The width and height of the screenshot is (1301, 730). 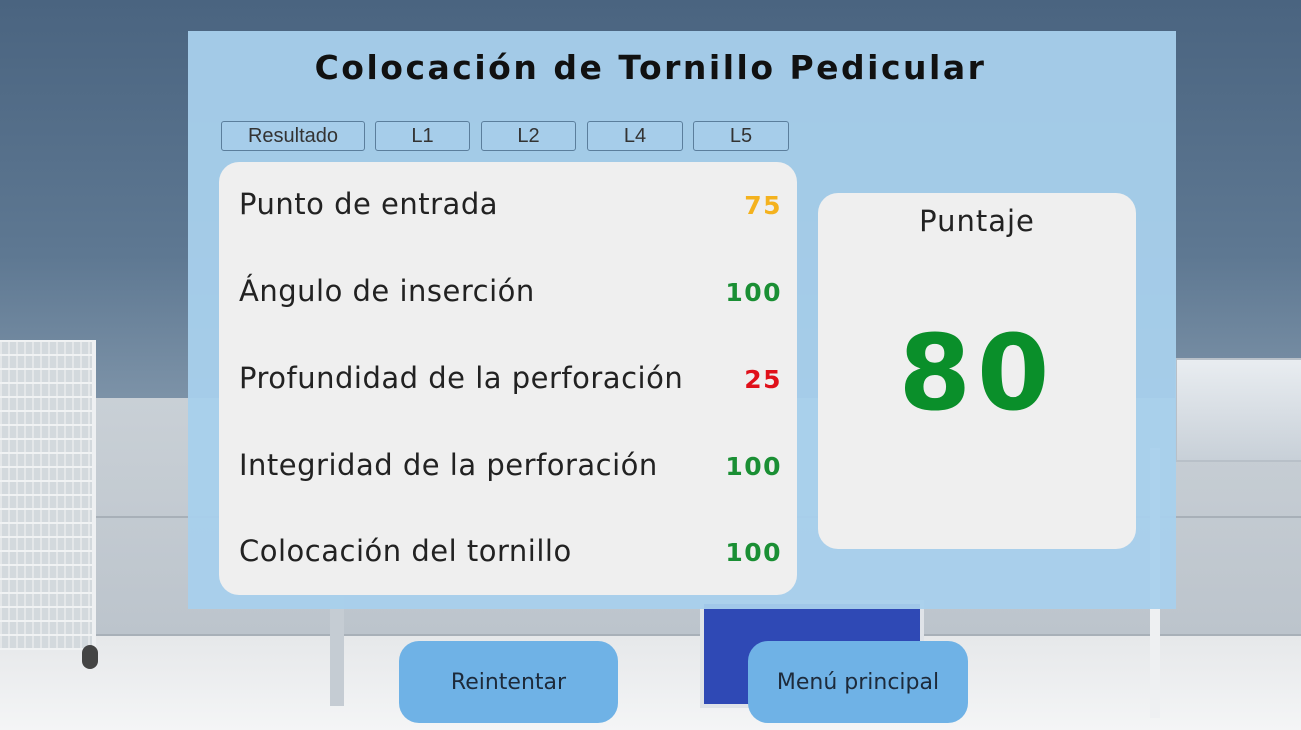 I want to click on background-stand, so click(x=337, y=651).